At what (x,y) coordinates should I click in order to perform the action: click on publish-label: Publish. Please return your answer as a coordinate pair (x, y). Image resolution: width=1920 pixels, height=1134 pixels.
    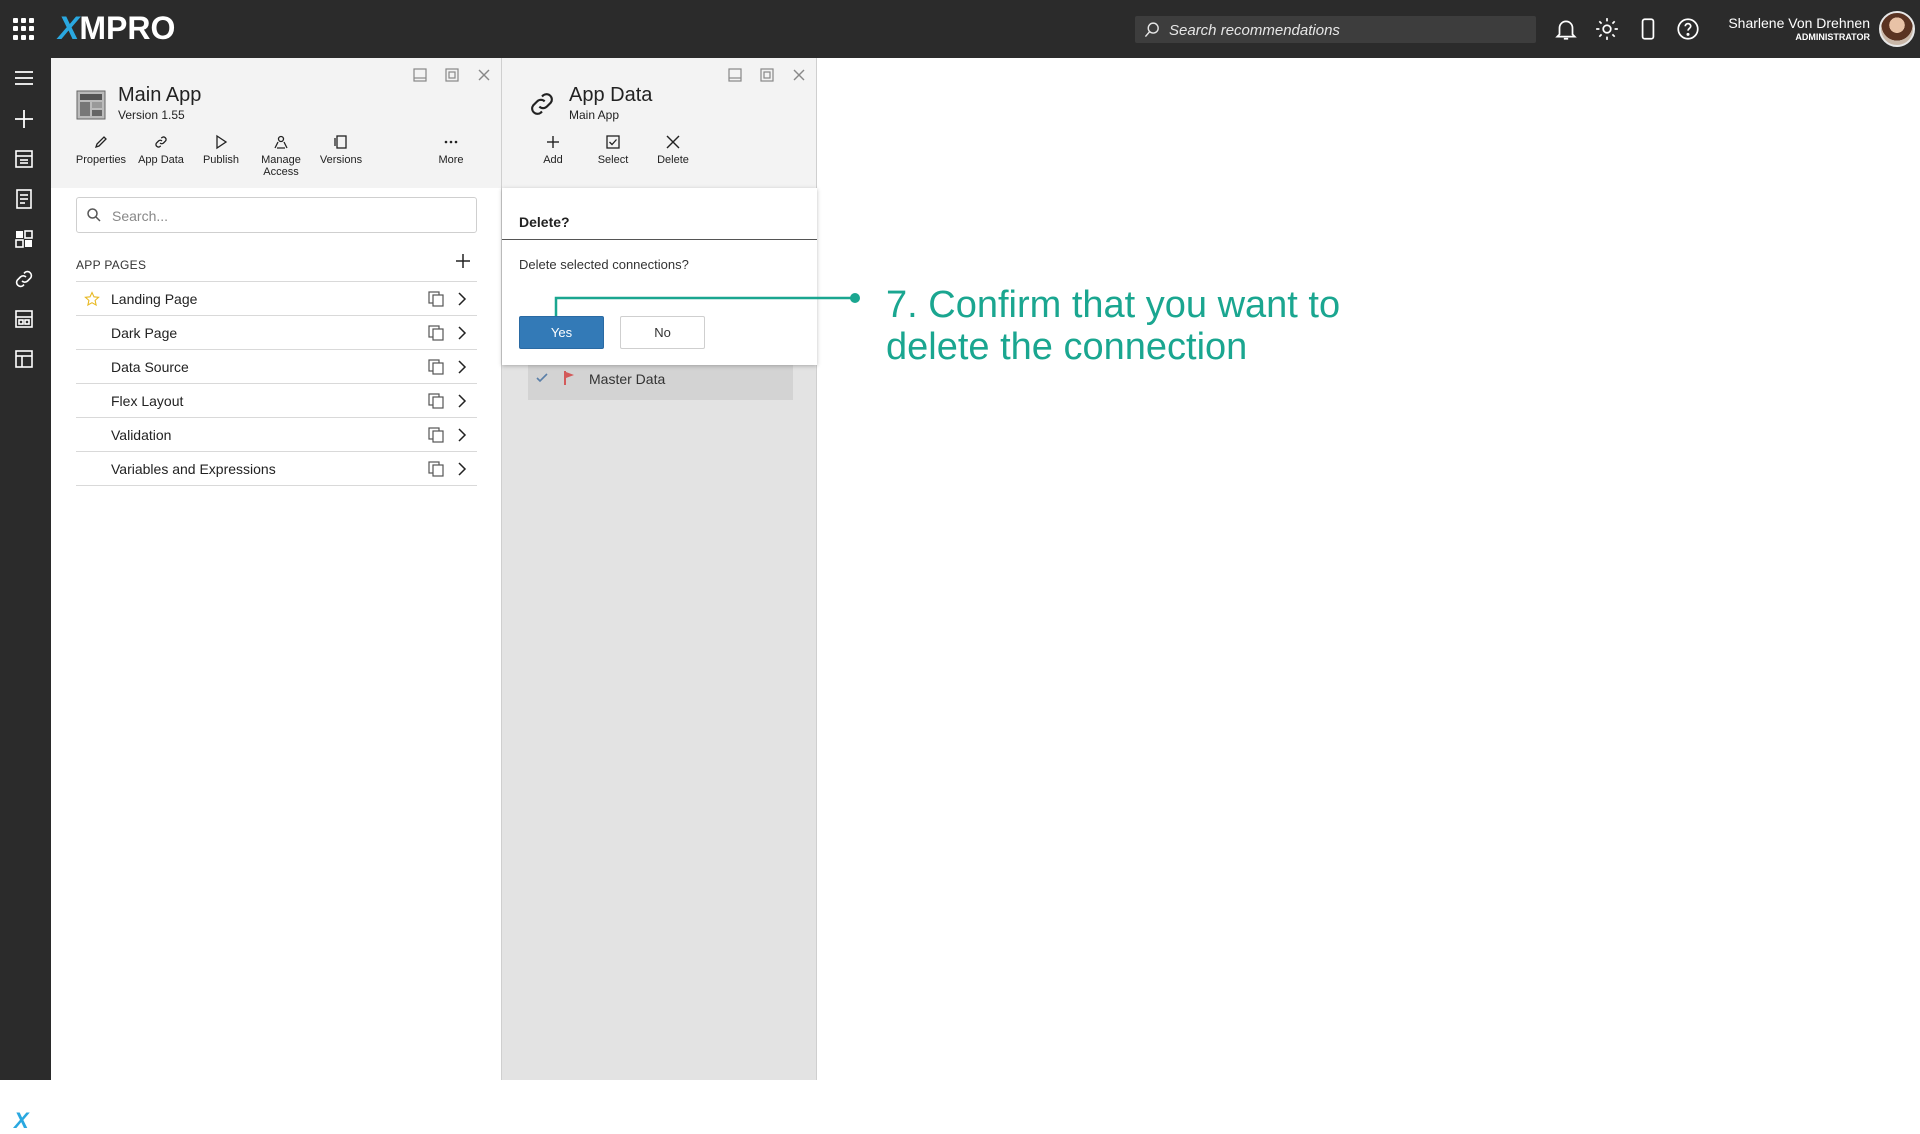
    Looking at the image, I should click on (221, 160).